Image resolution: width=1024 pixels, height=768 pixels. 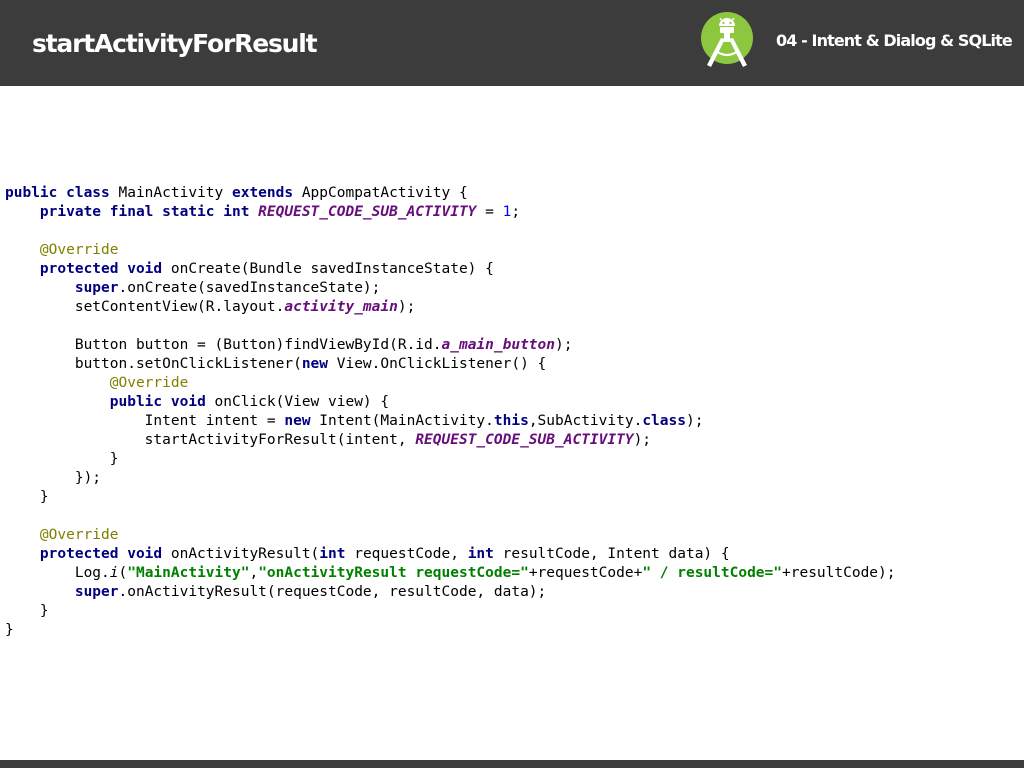 I want to click on code-line: });, so click(x=450, y=478).